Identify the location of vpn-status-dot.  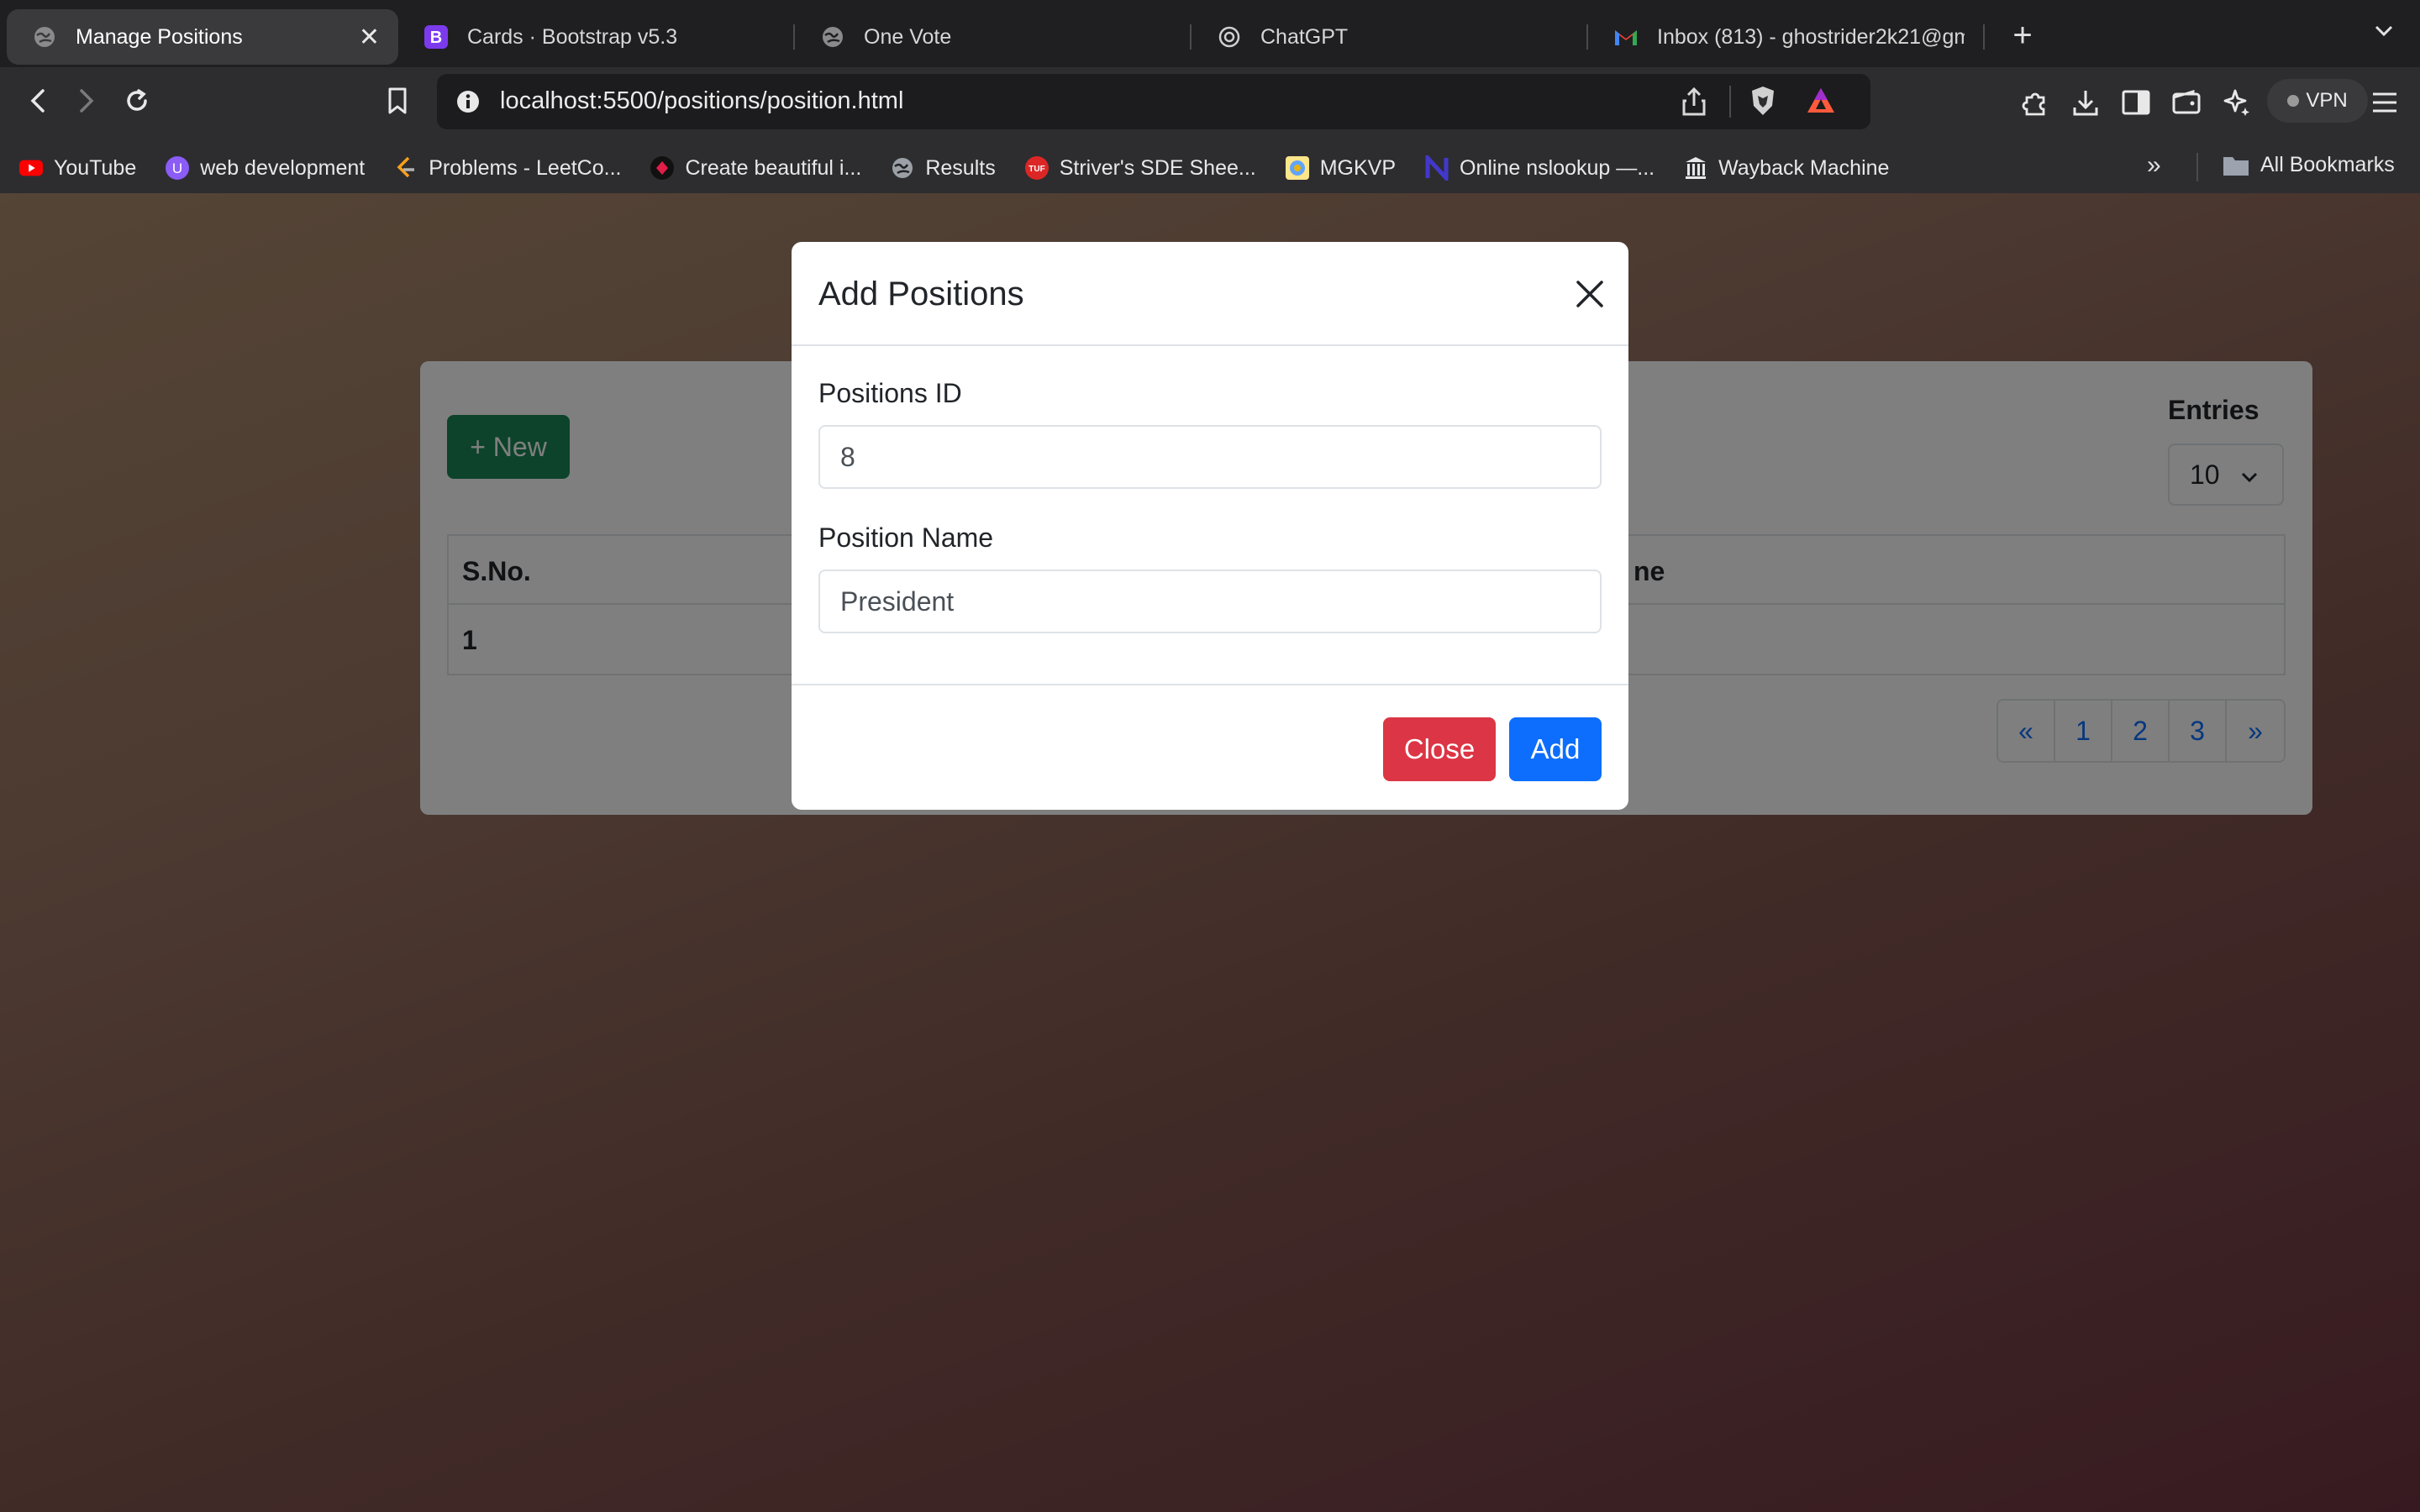
(2293, 101).